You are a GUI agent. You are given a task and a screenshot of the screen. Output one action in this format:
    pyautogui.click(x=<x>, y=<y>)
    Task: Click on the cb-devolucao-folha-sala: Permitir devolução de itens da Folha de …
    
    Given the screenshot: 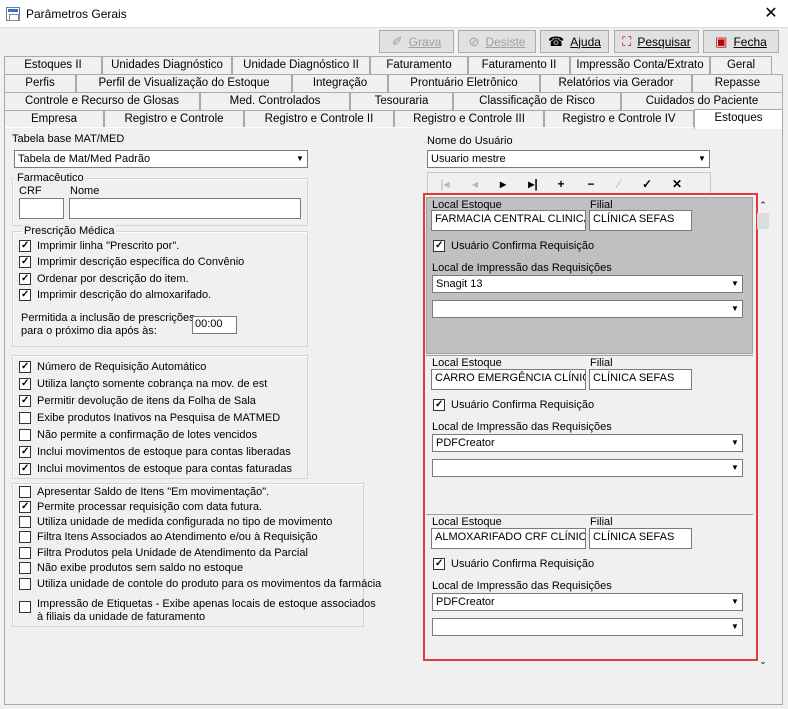 What is the action you would take?
    pyautogui.click(x=137, y=401)
    